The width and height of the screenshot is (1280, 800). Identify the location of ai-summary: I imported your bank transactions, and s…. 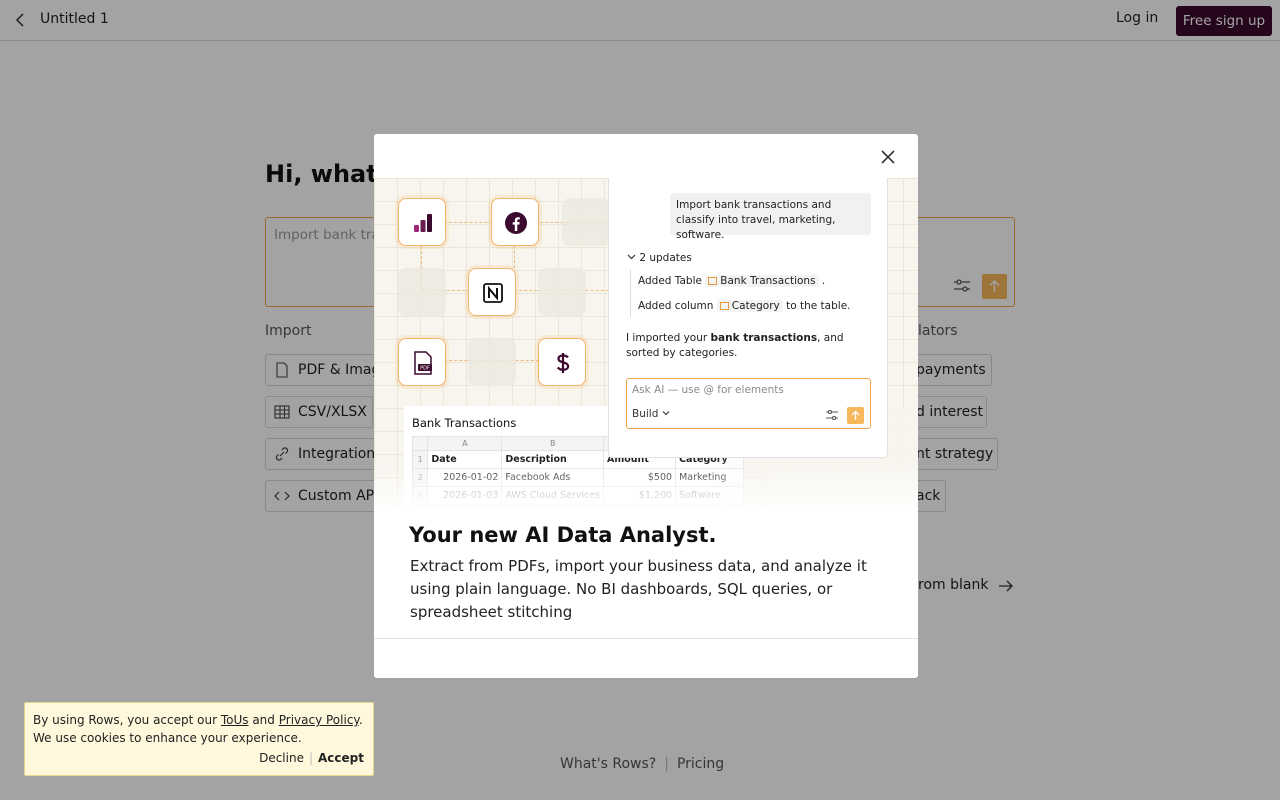
(735, 345).